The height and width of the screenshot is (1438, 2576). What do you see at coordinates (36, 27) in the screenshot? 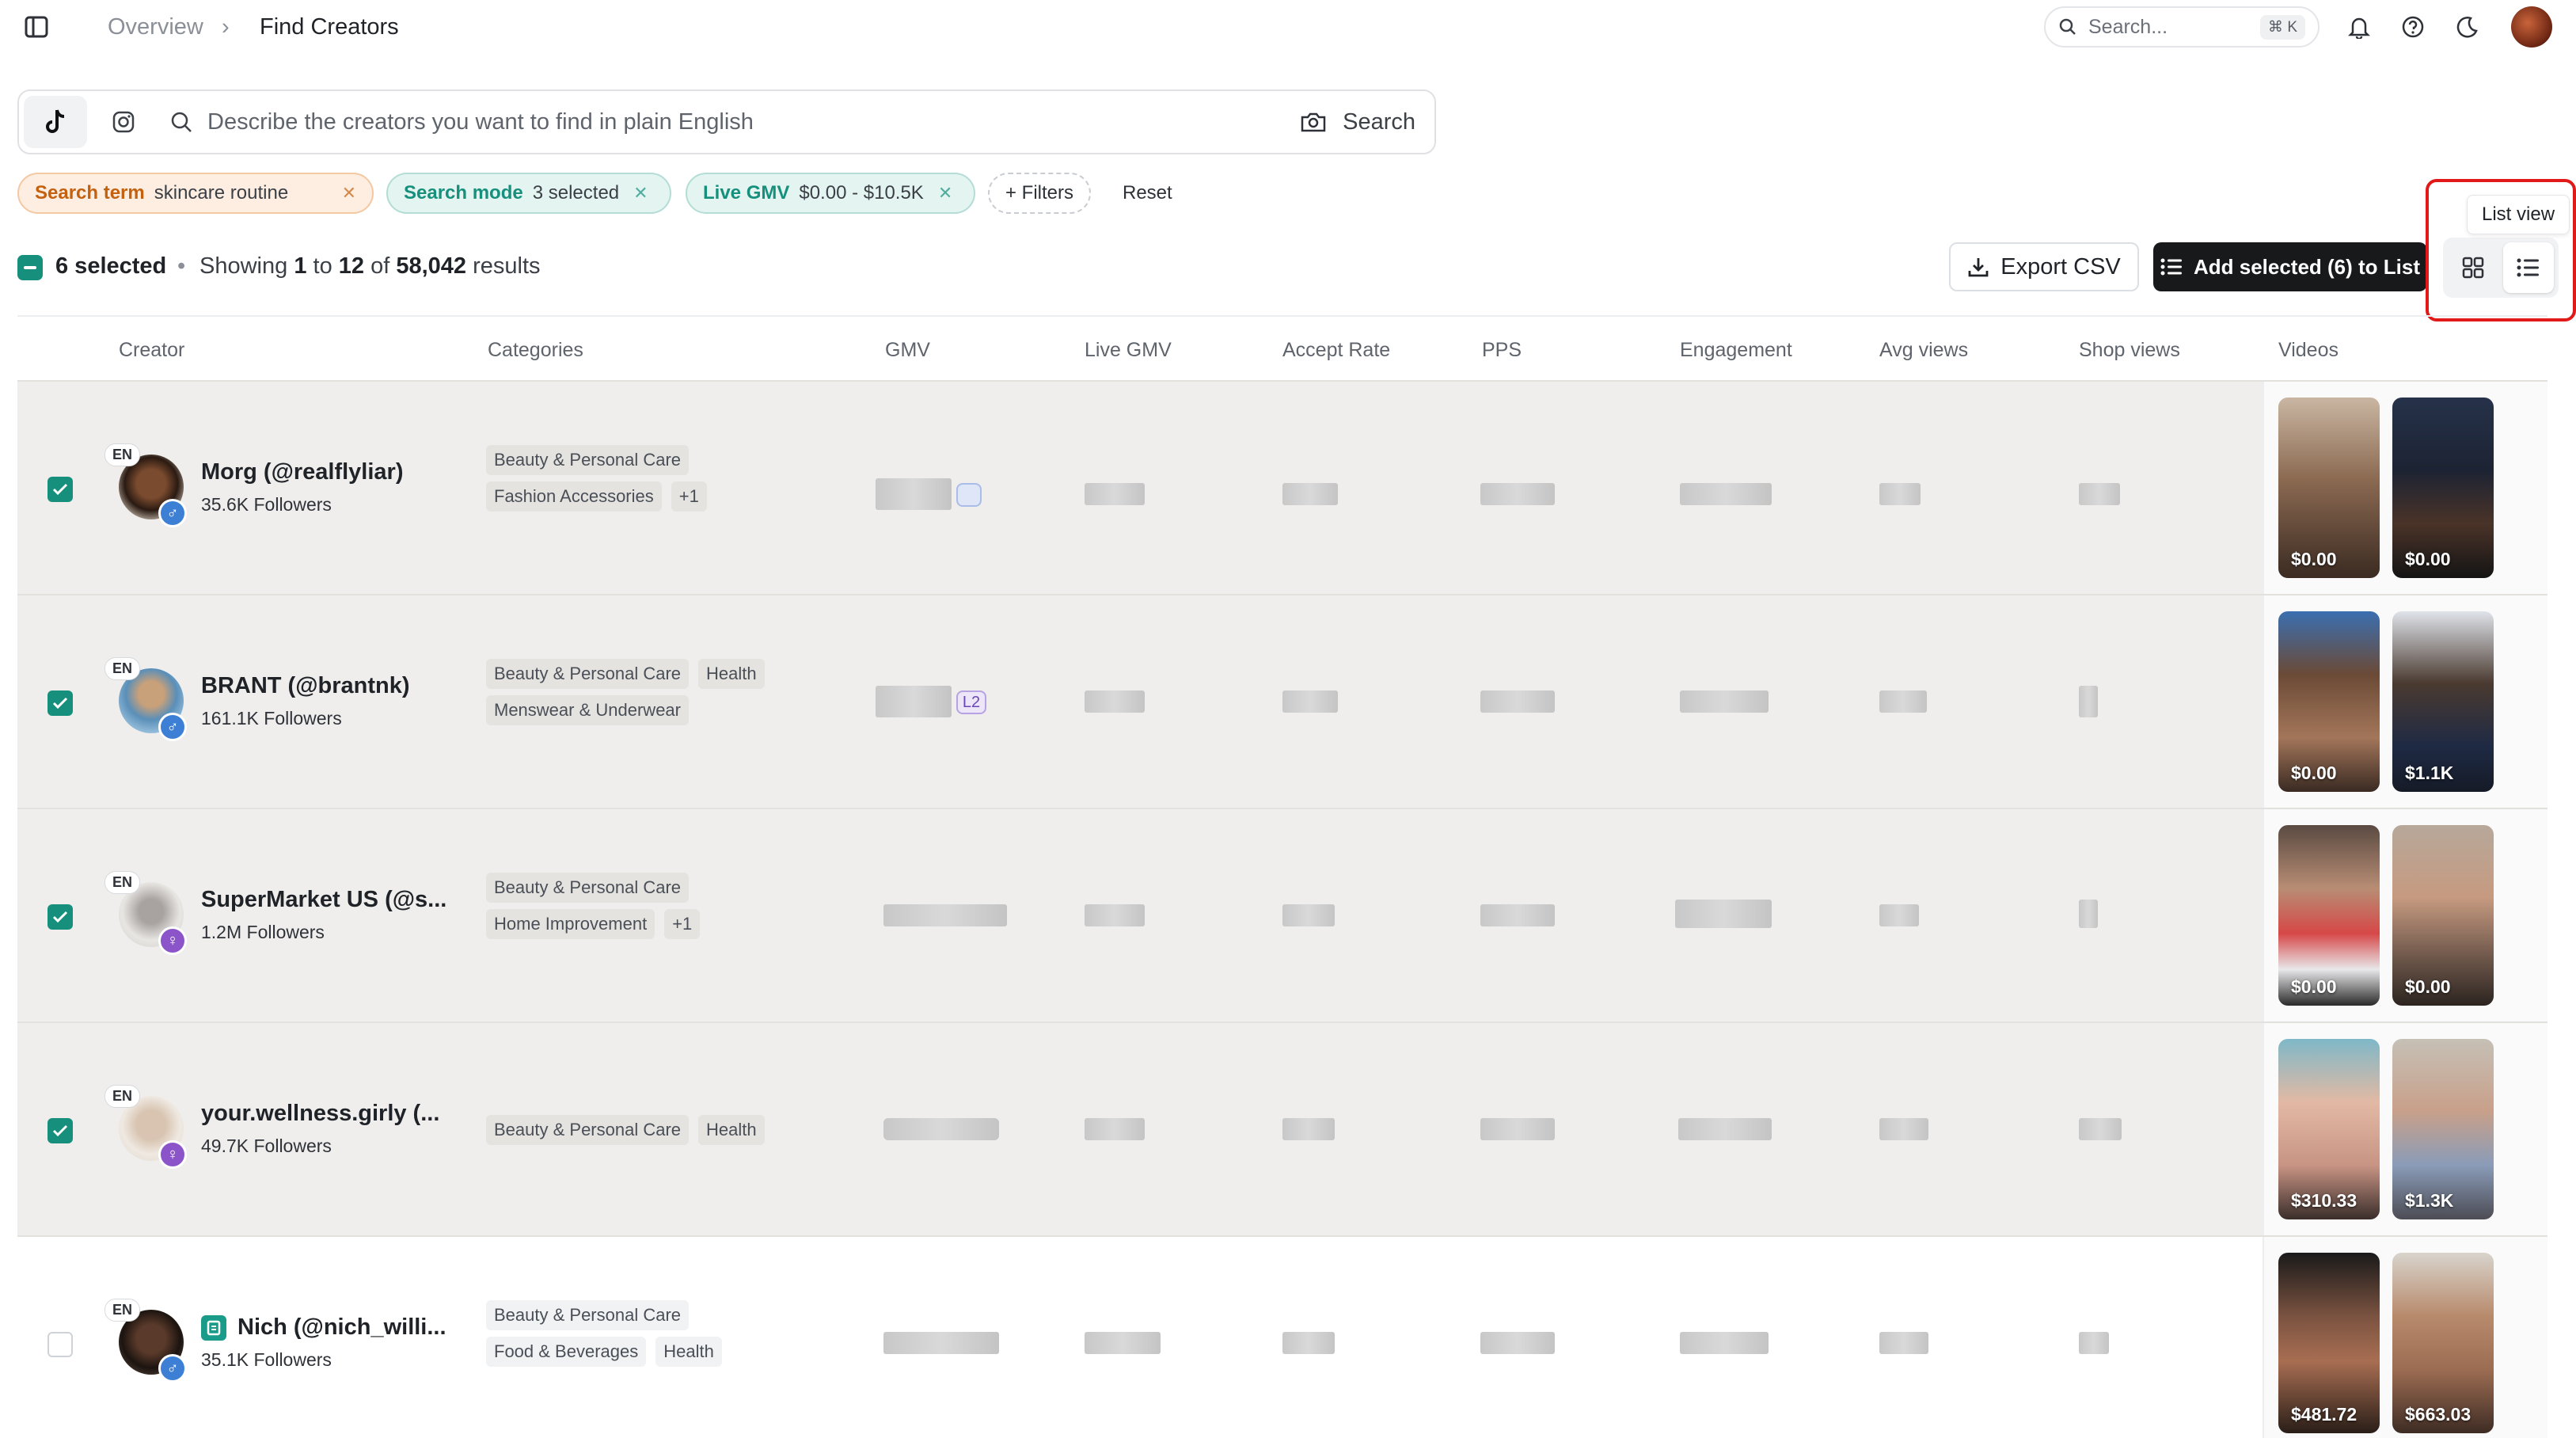
I see `sidebar-toggle-icon` at bounding box center [36, 27].